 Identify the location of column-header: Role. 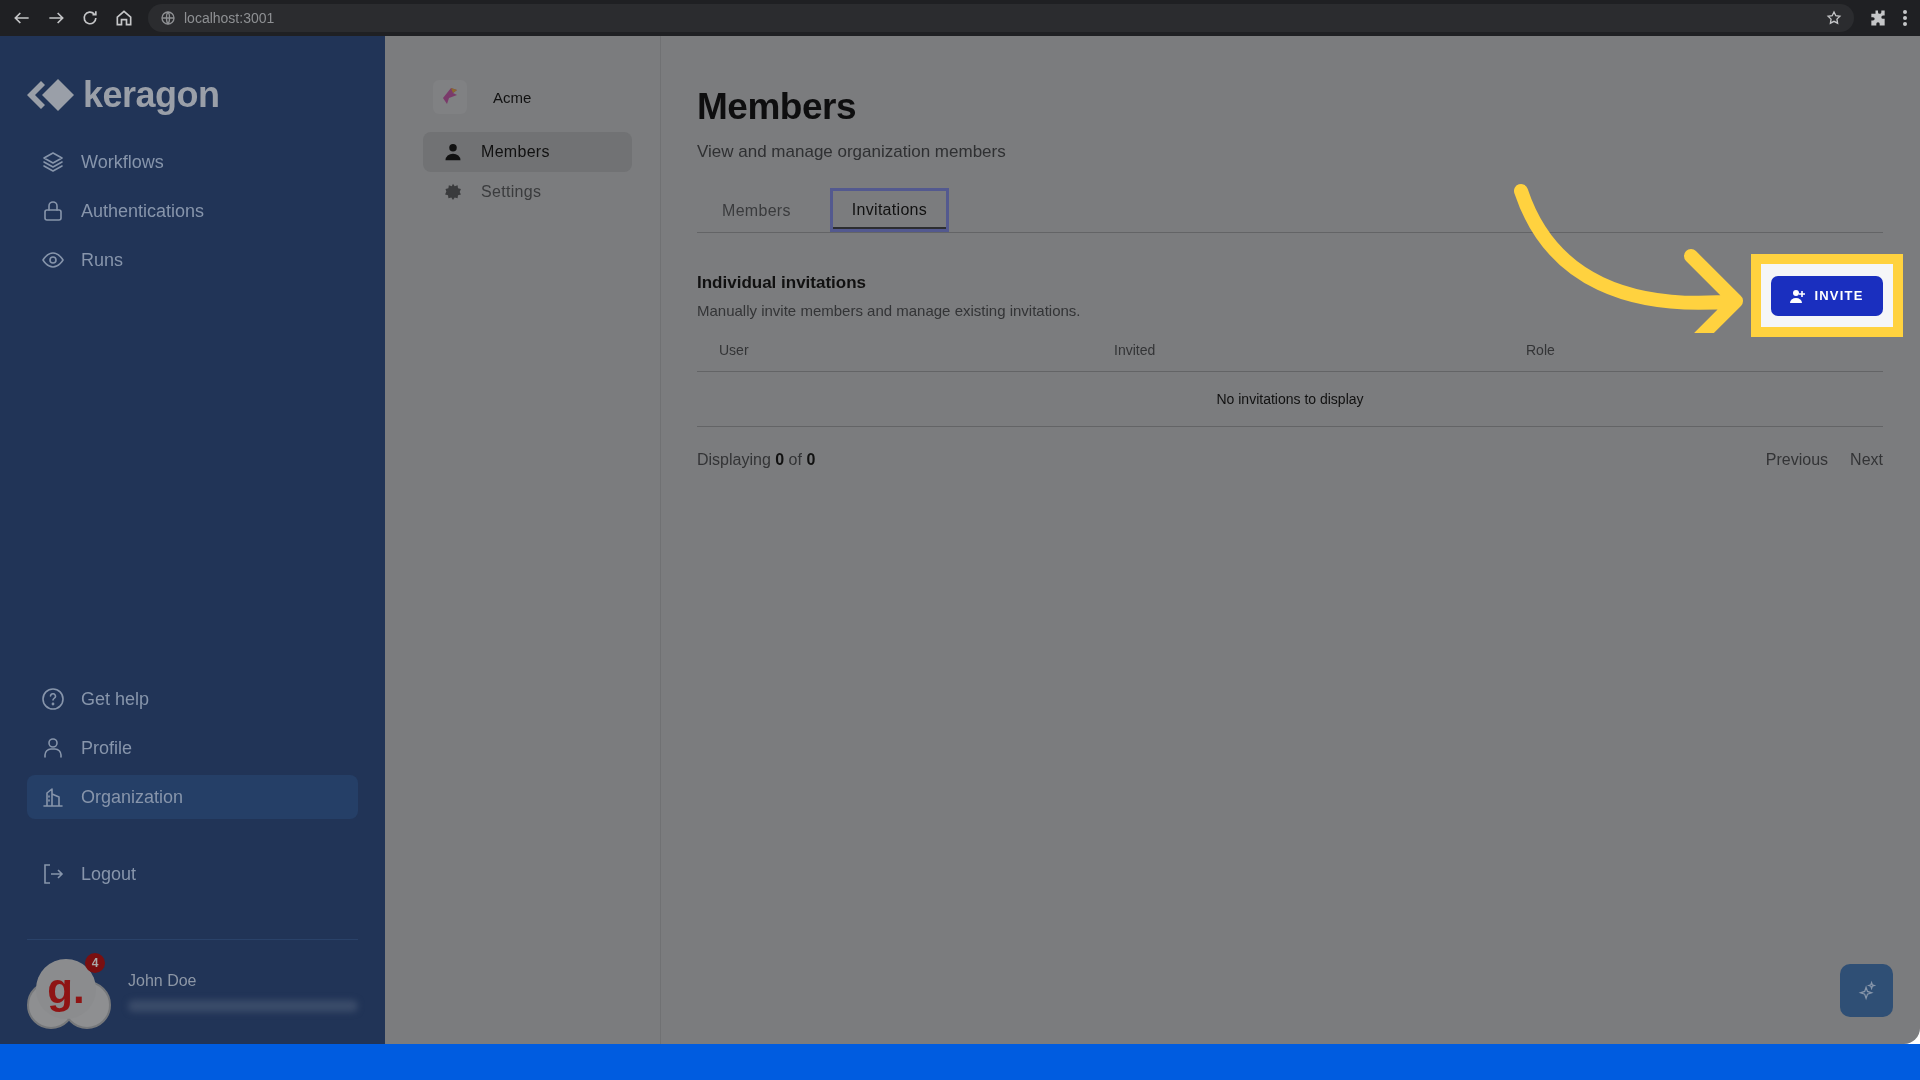
(1541, 350).